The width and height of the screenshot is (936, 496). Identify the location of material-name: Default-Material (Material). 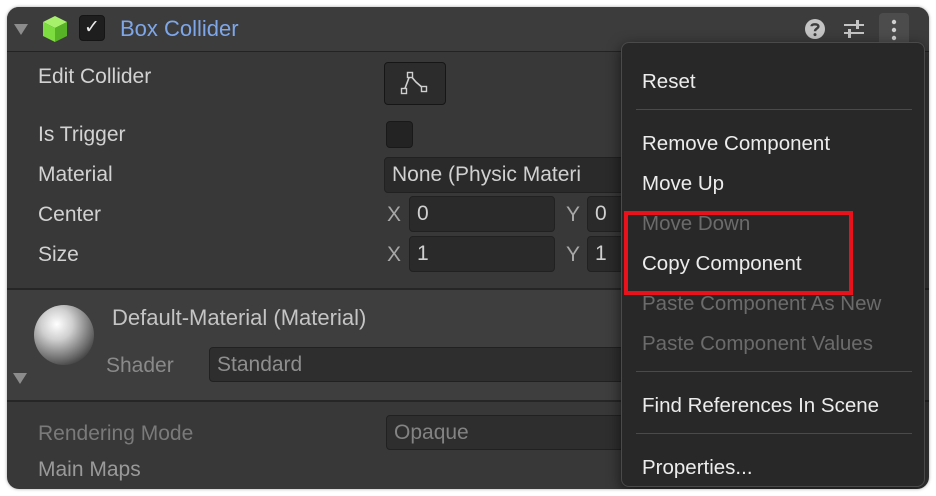
(239, 317).